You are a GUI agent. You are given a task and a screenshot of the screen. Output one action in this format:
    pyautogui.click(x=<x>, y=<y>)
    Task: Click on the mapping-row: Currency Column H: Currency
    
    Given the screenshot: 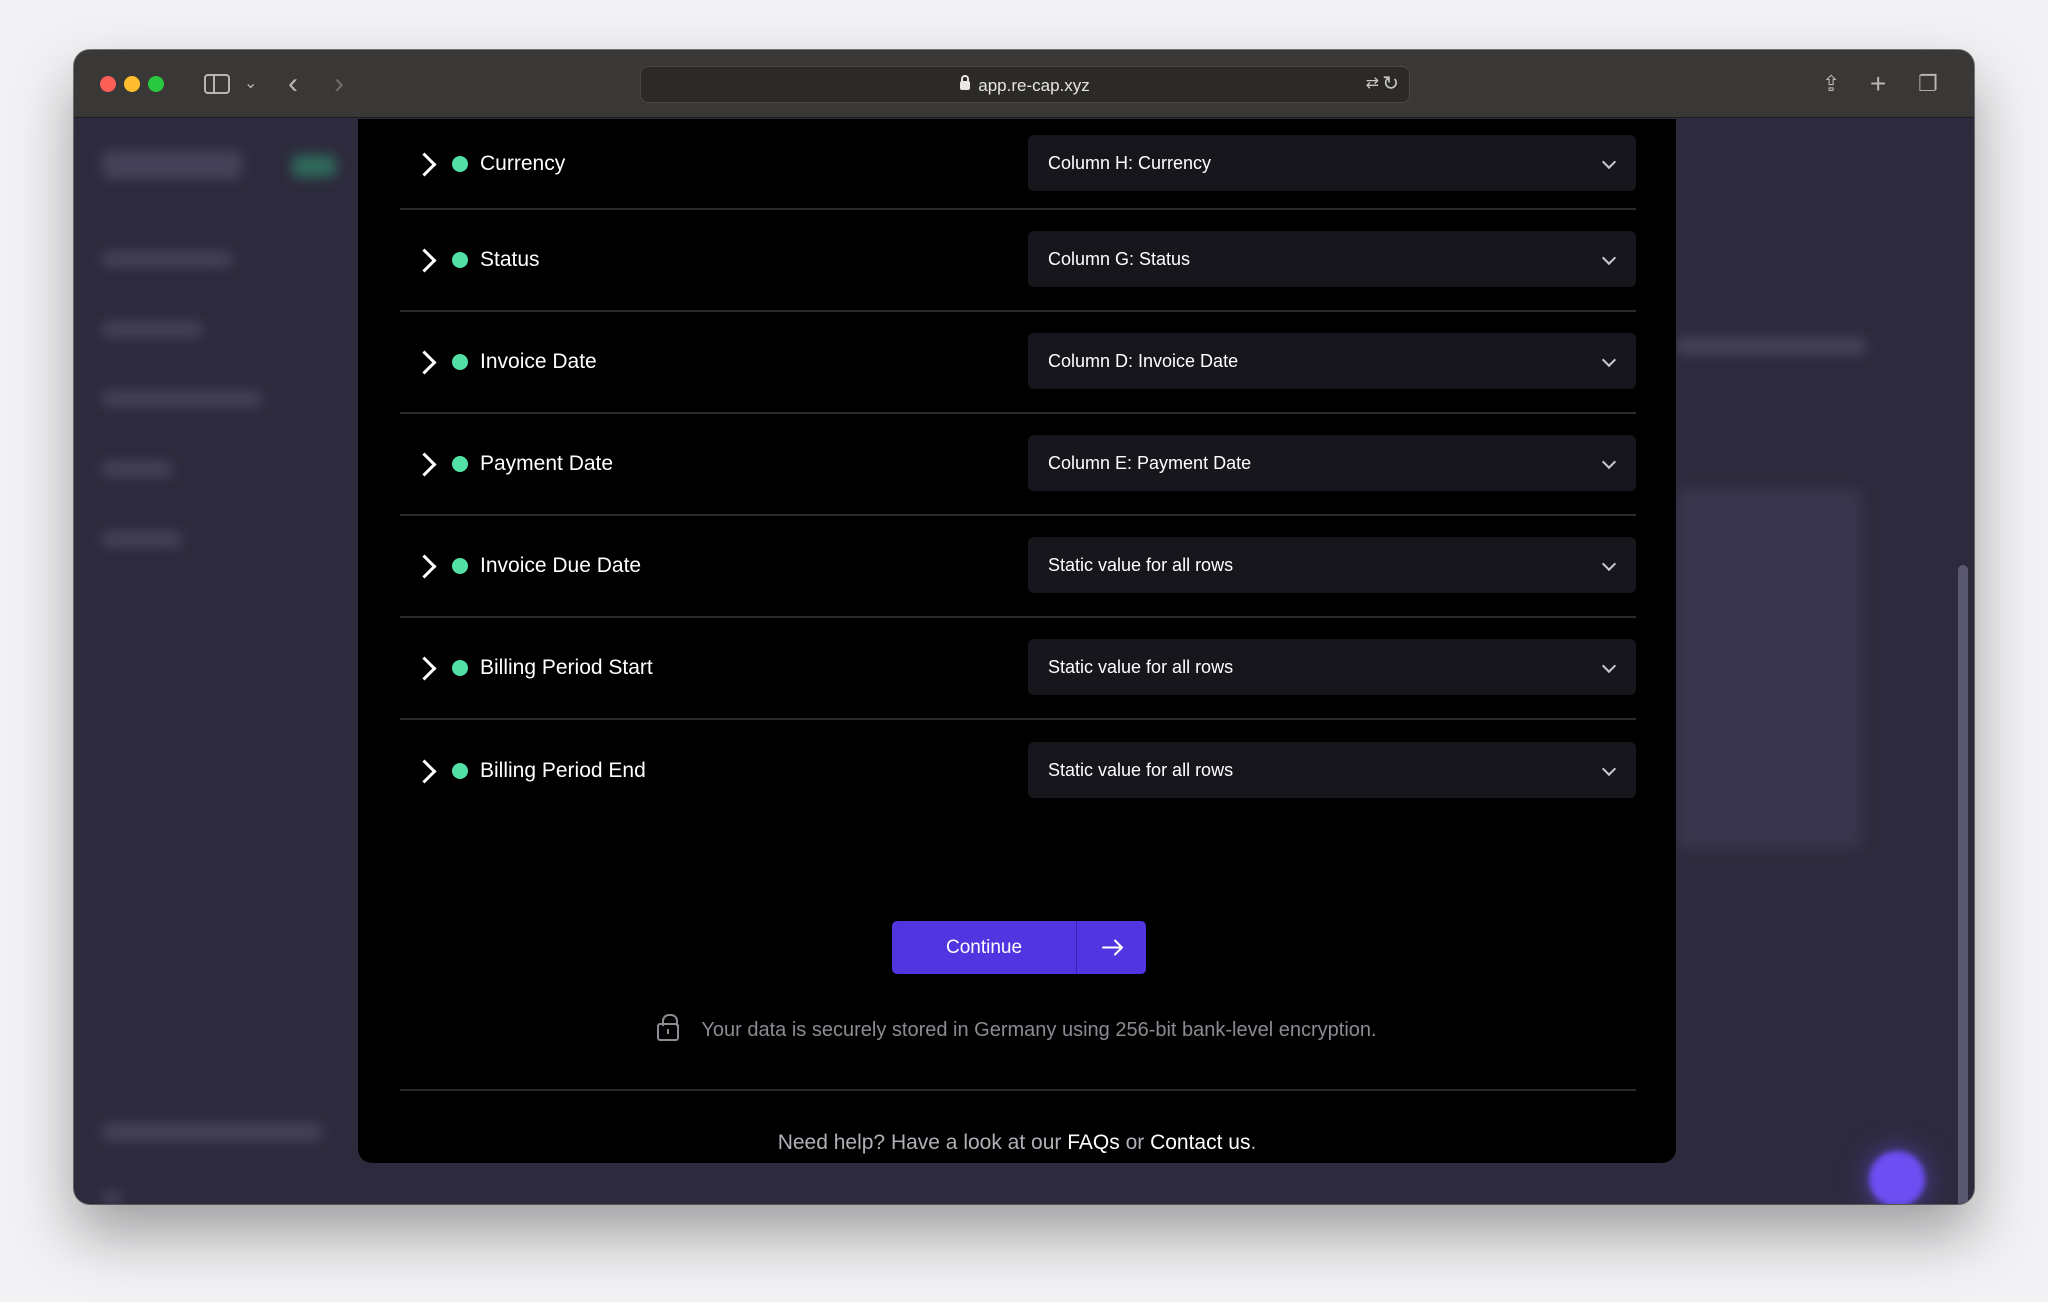 What is the action you would take?
    pyautogui.click(x=1018, y=164)
    